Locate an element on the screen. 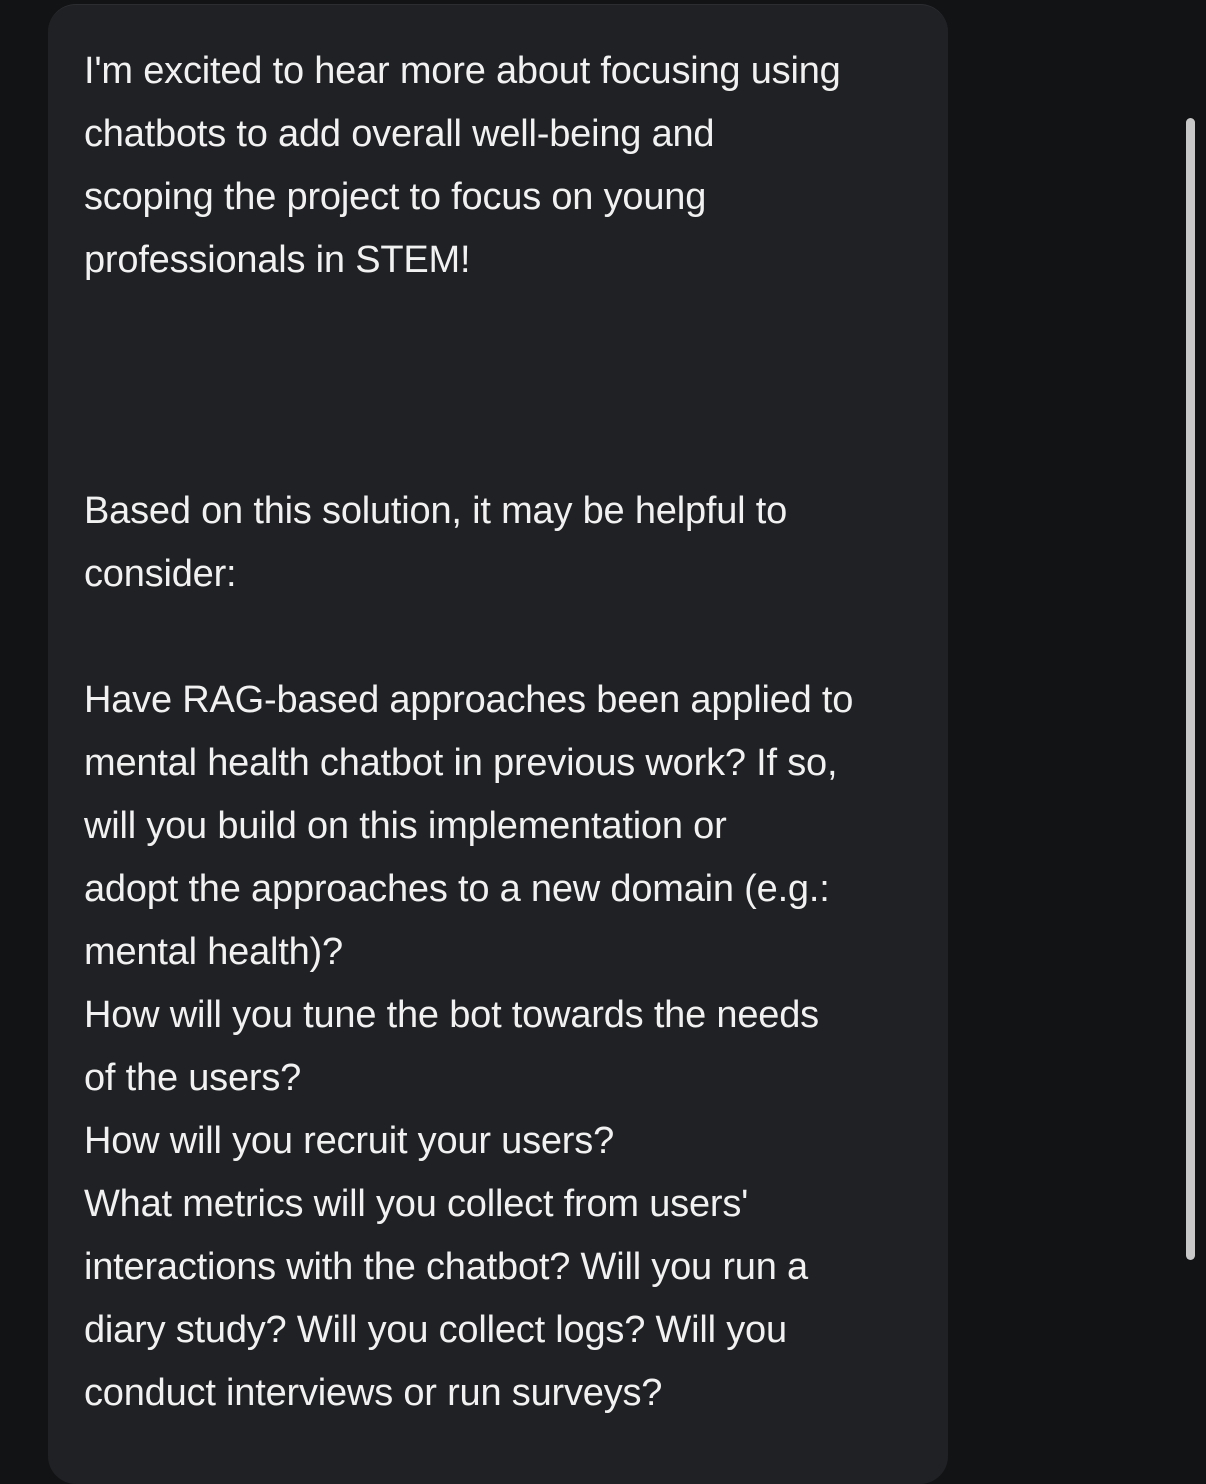  message-line: consider: is located at coordinates (160, 574).